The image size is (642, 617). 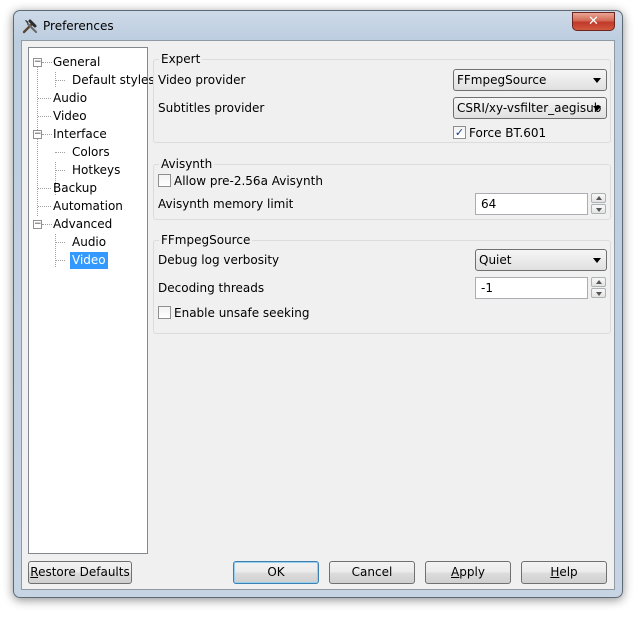 What do you see at coordinates (96, 170) in the screenshot?
I see `tree-item-hotkeys: Hotkeys` at bounding box center [96, 170].